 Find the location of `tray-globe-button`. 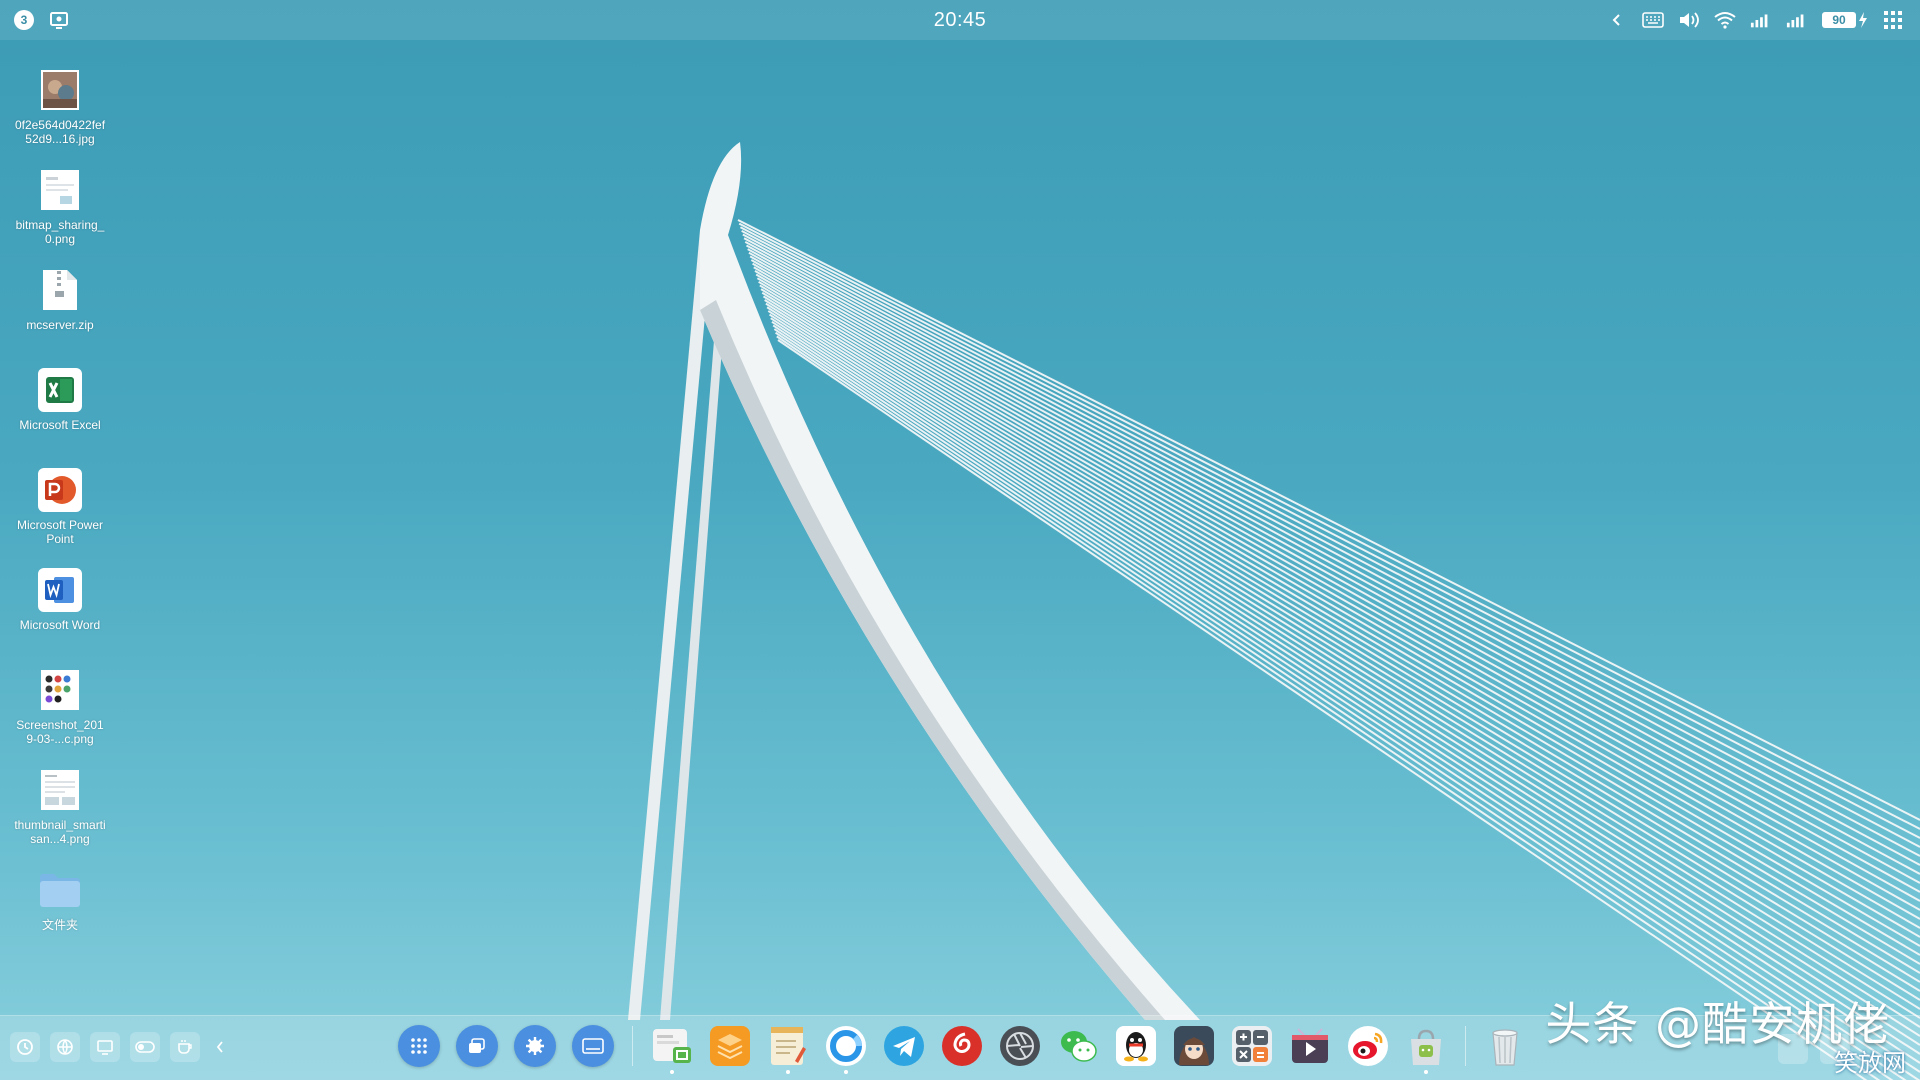

tray-globe-button is located at coordinates (65, 1047).